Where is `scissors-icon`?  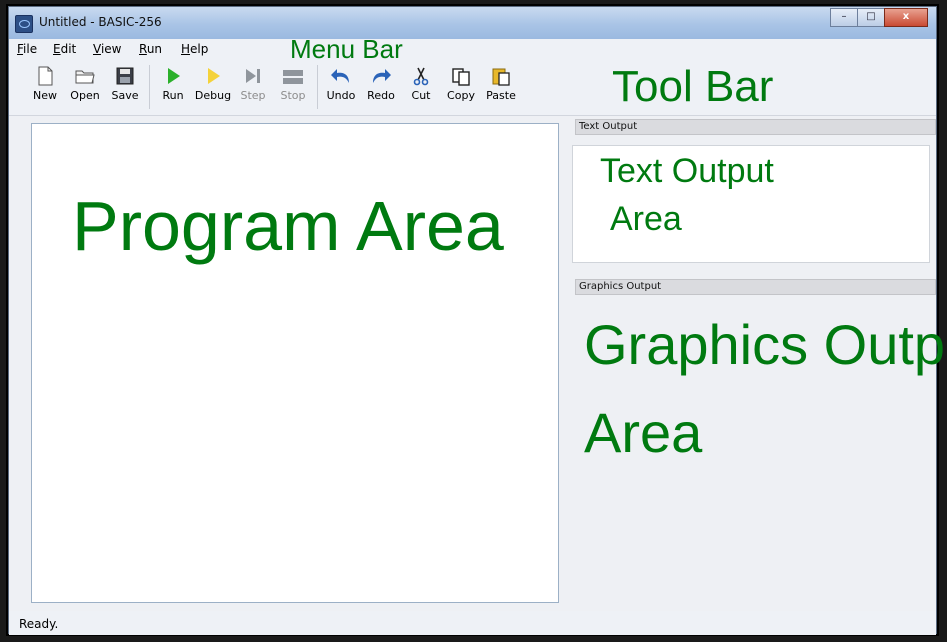 scissors-icon is located at coordinates (421, 76).